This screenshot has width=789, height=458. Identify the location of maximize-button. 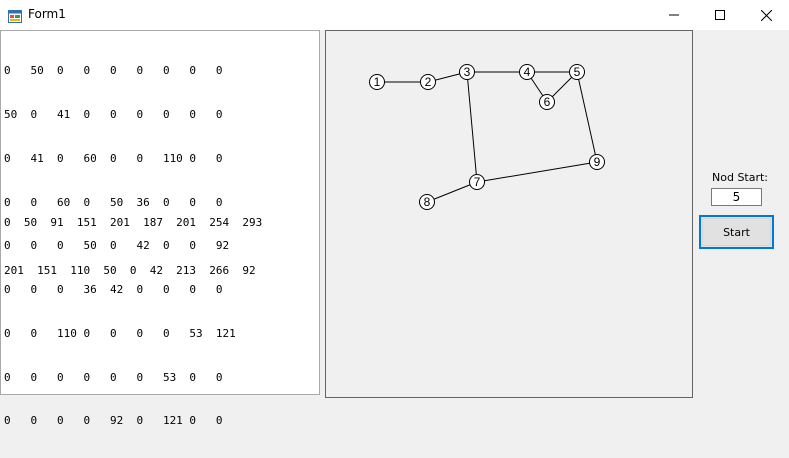
(720, 15).